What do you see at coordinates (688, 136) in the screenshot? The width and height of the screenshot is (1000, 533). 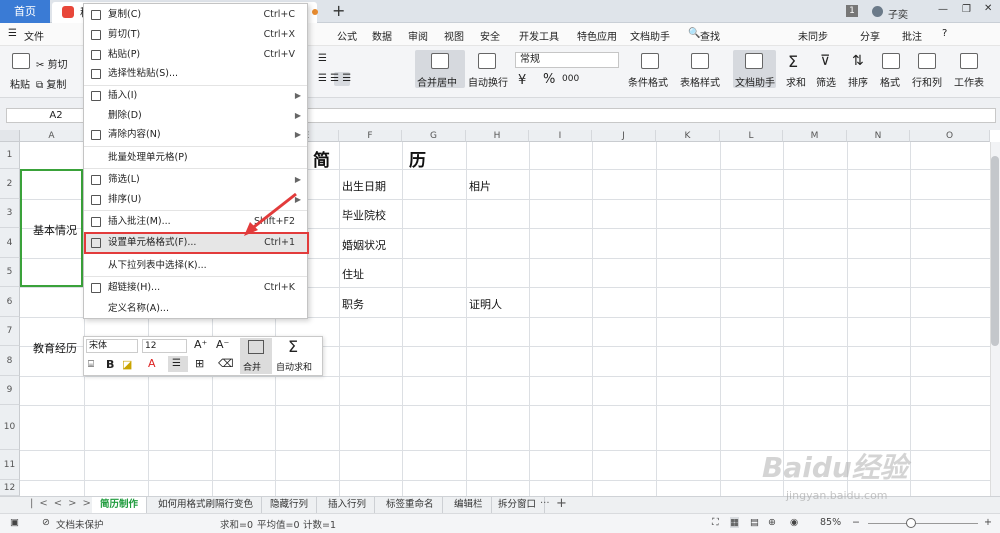 I see `col-header-k: K` at bounding box center [688, 136].